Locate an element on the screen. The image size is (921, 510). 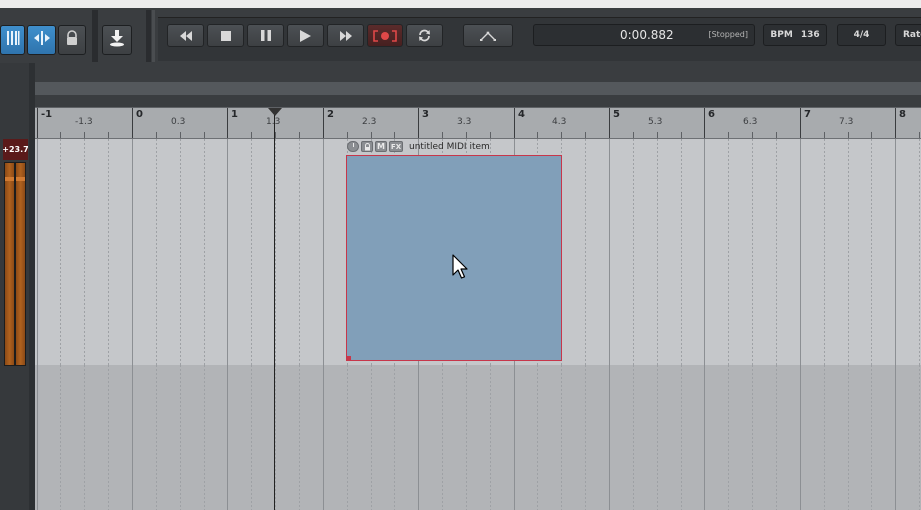
ruler-bar-label: 5 is located at coordinates (616, 114).